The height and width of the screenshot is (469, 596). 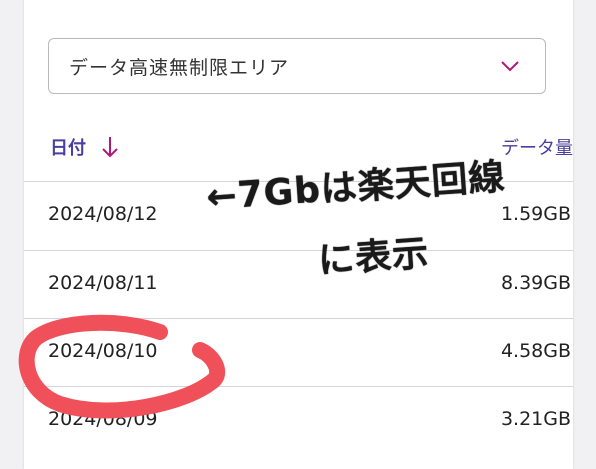 I want to click on table-row: 2024/08/10 4.58GB, so click(x=298, y=352).